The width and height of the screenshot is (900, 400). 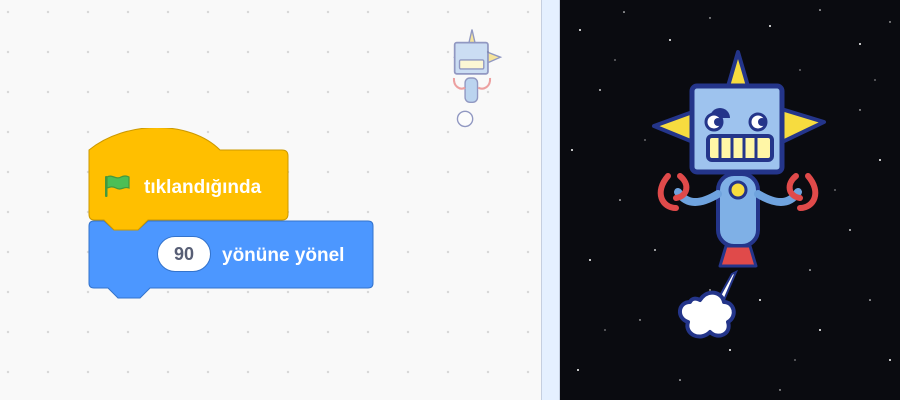 What do you see at coordinates (184, 254) in the screenshot?
I see `direction-input: 90` at bounding box center [184, 254].